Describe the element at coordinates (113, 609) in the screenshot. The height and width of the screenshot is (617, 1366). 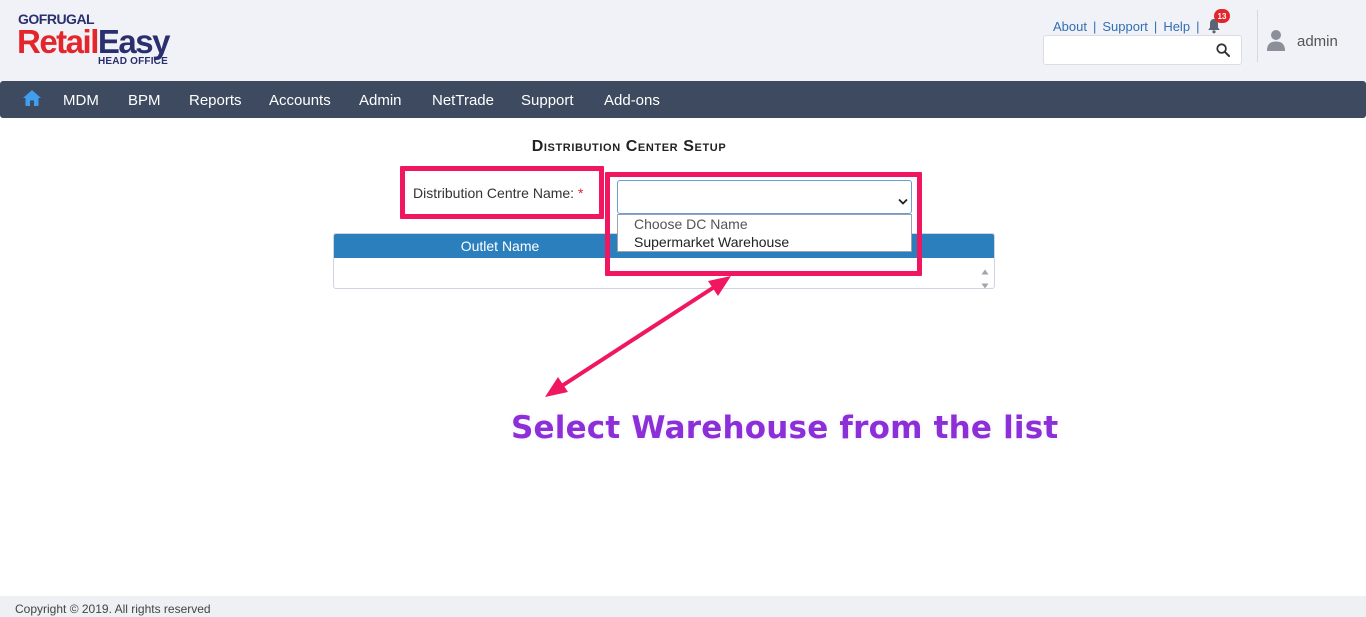
I see `copyright-text: Copyright © 2019. All rights reserved` at that location.